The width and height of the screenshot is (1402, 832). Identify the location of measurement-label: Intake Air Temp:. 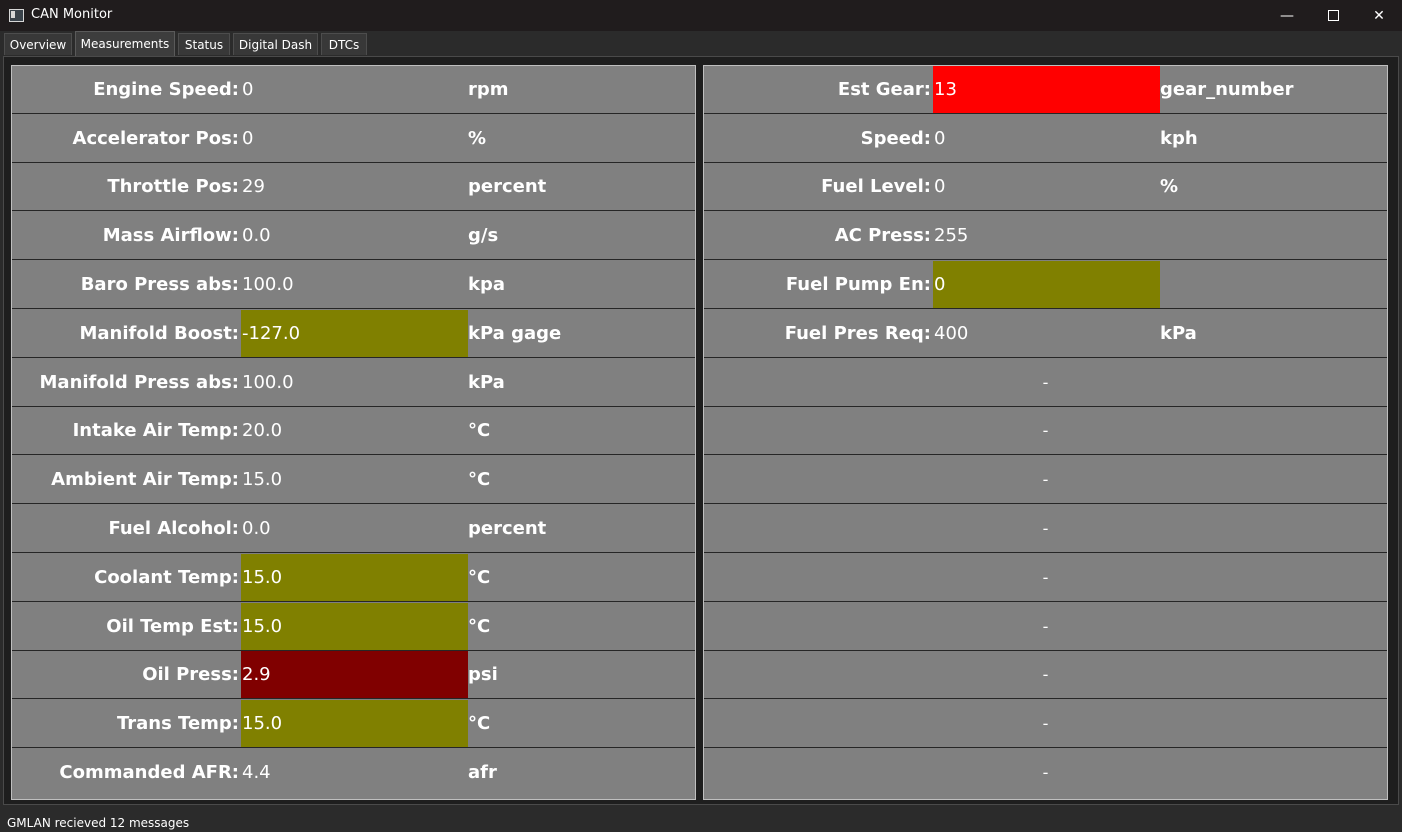
(155, 430).